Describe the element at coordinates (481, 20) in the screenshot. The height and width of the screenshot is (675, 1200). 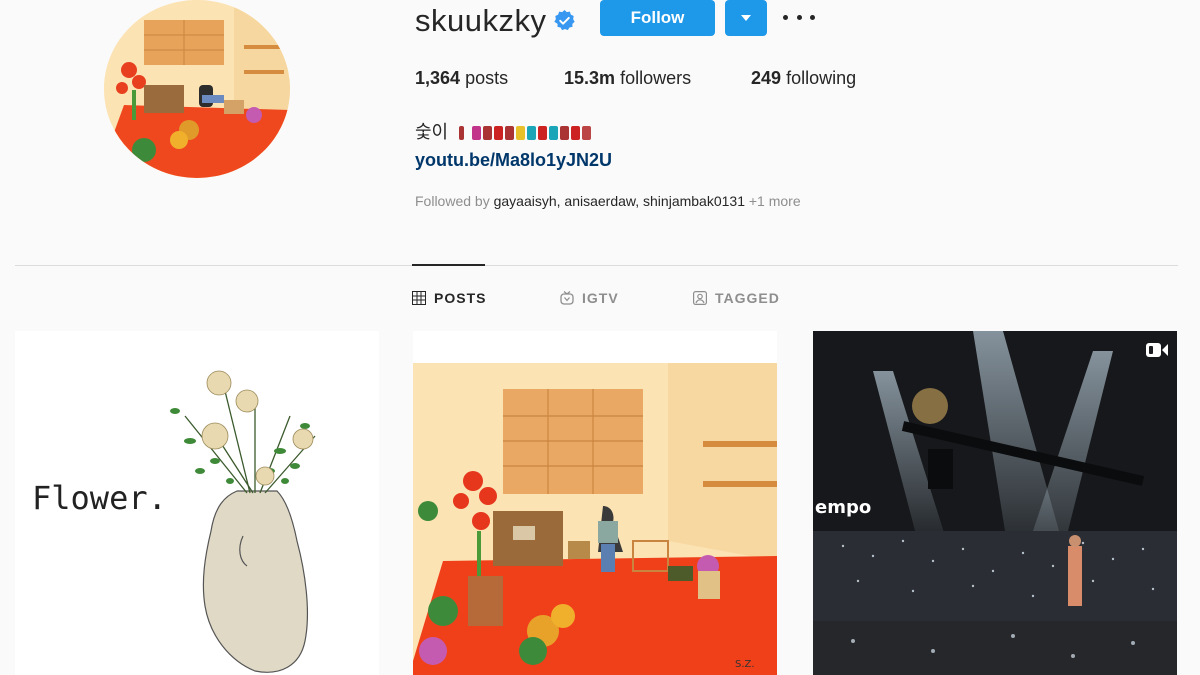
I see `profile-username: skuukzky` at that location.